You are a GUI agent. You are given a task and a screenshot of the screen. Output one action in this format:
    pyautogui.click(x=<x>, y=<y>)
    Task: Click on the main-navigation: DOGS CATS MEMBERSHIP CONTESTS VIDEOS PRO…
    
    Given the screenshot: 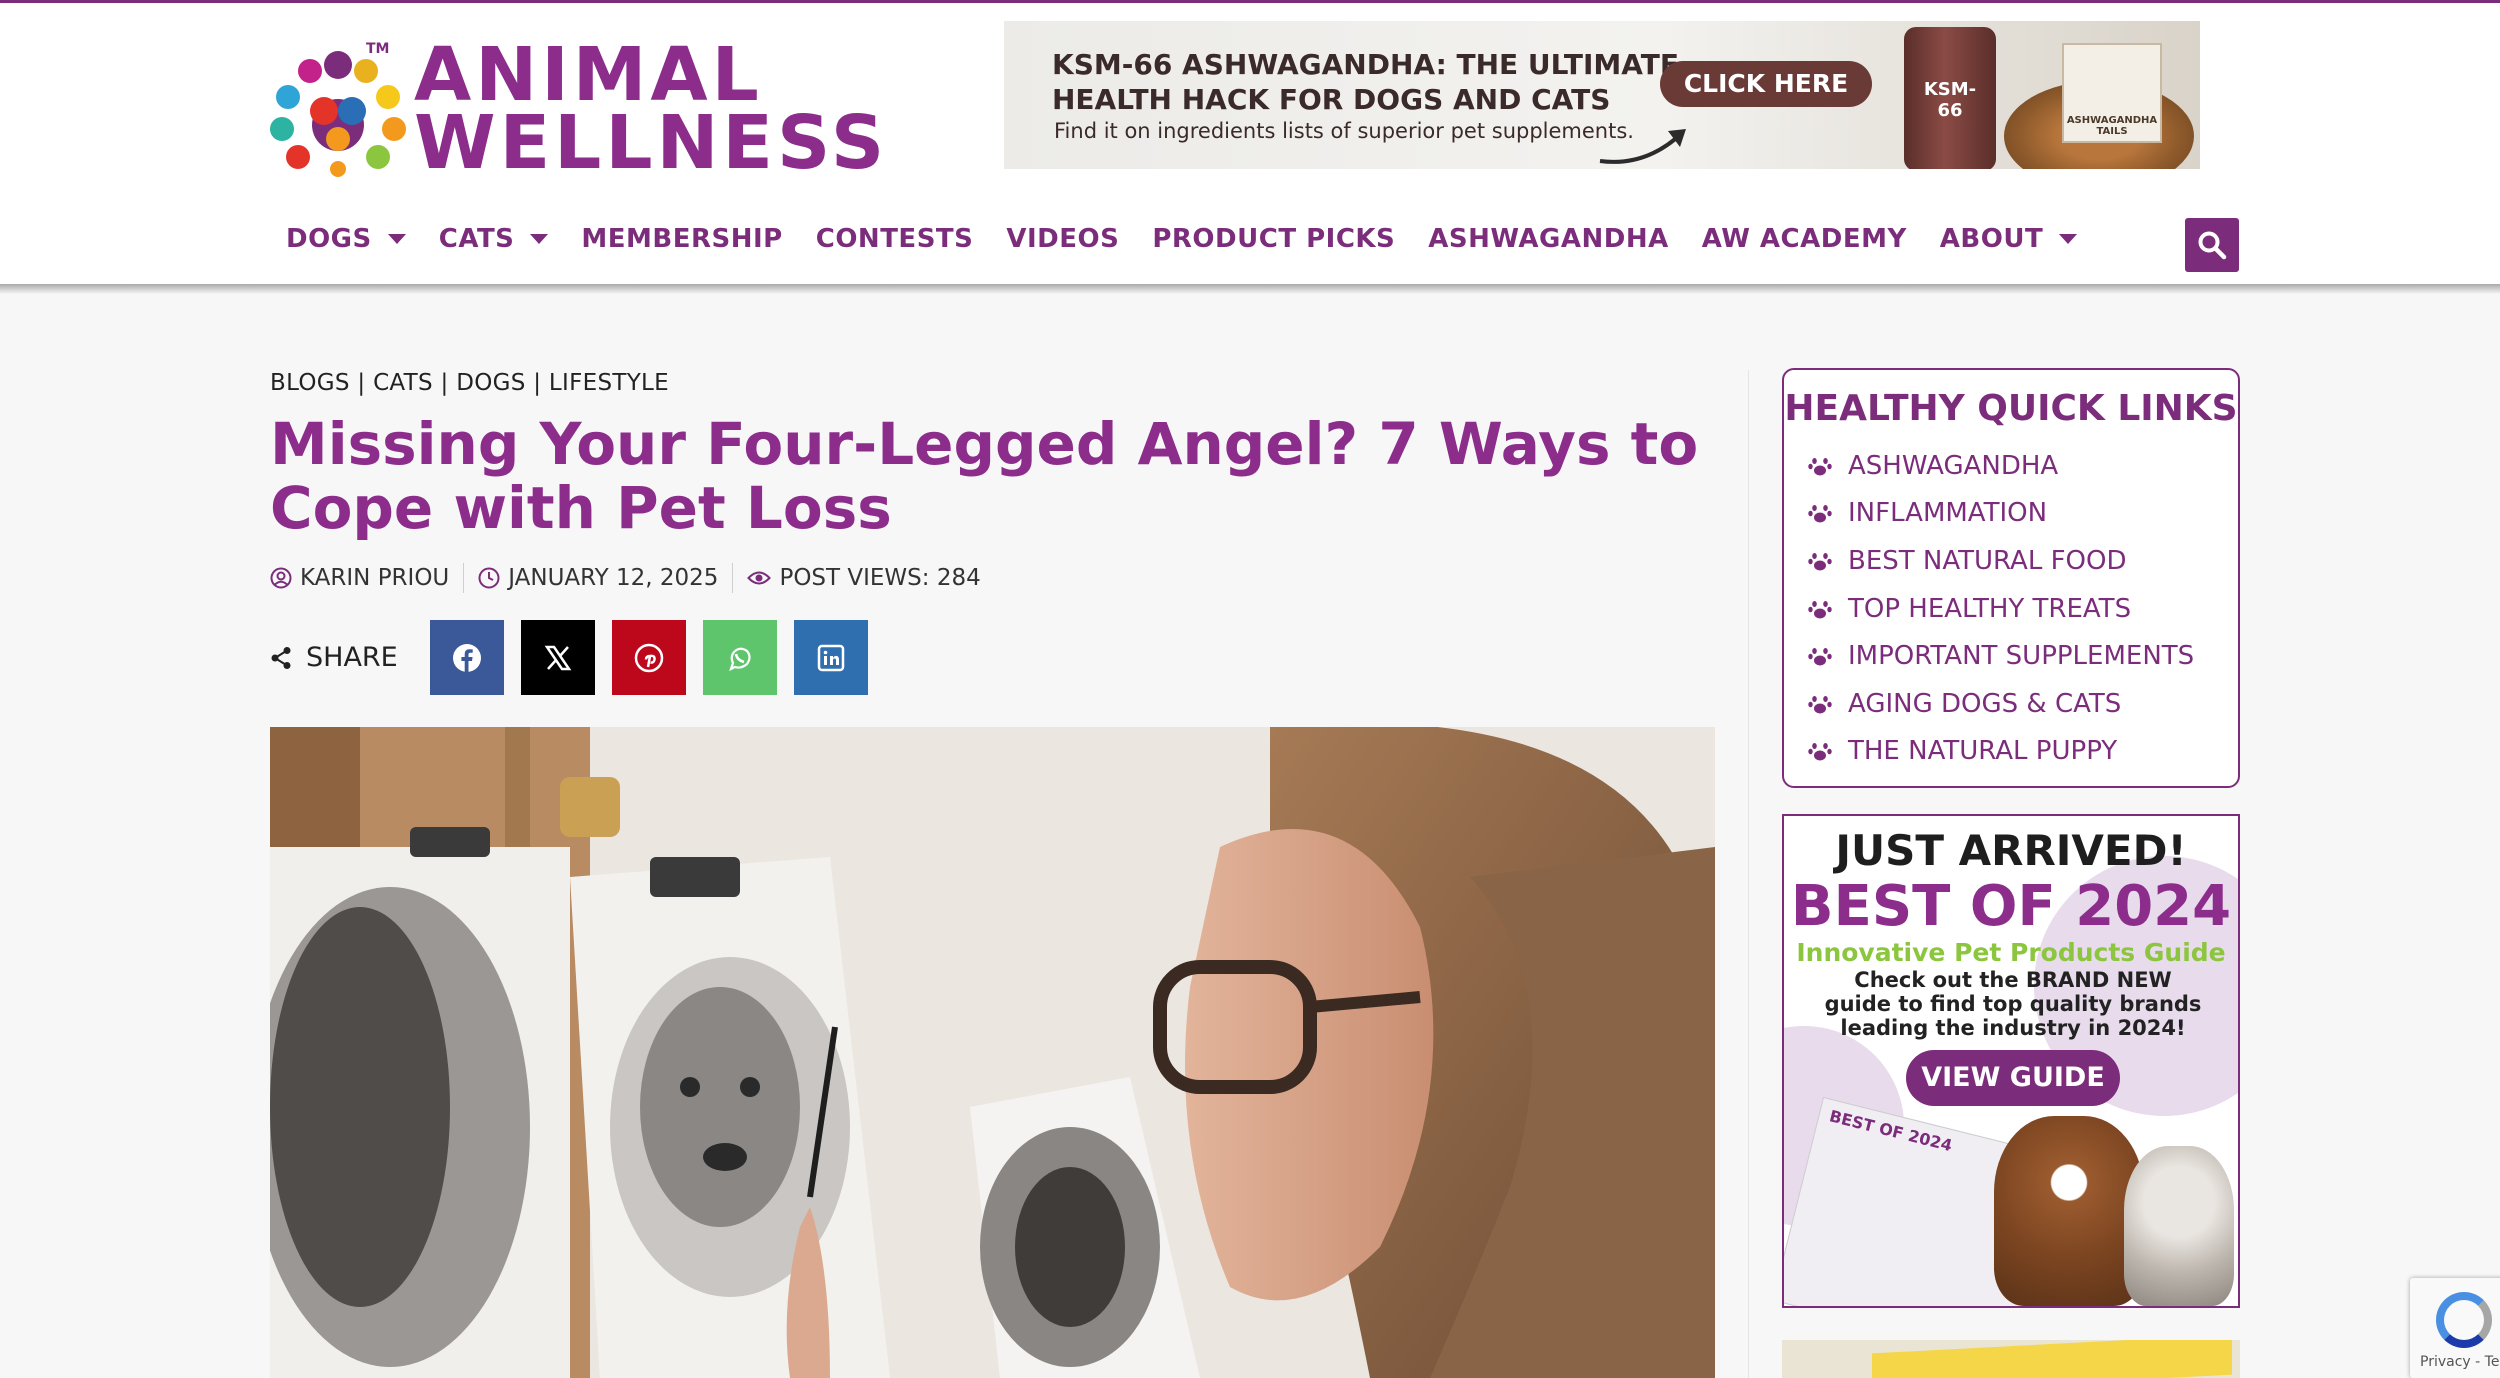 What is the action you would take?
    pyautogui.click(x=1190, y=239)
    